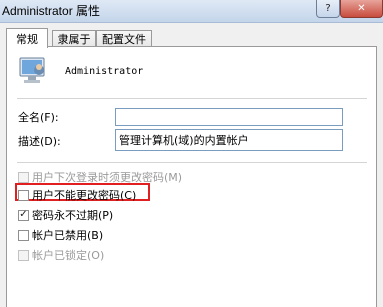 Image resolution: width=383 pixels, height=307 pixels. I want to click on title-bar: Administrator 属性 ? ✕, so click(191, 11).